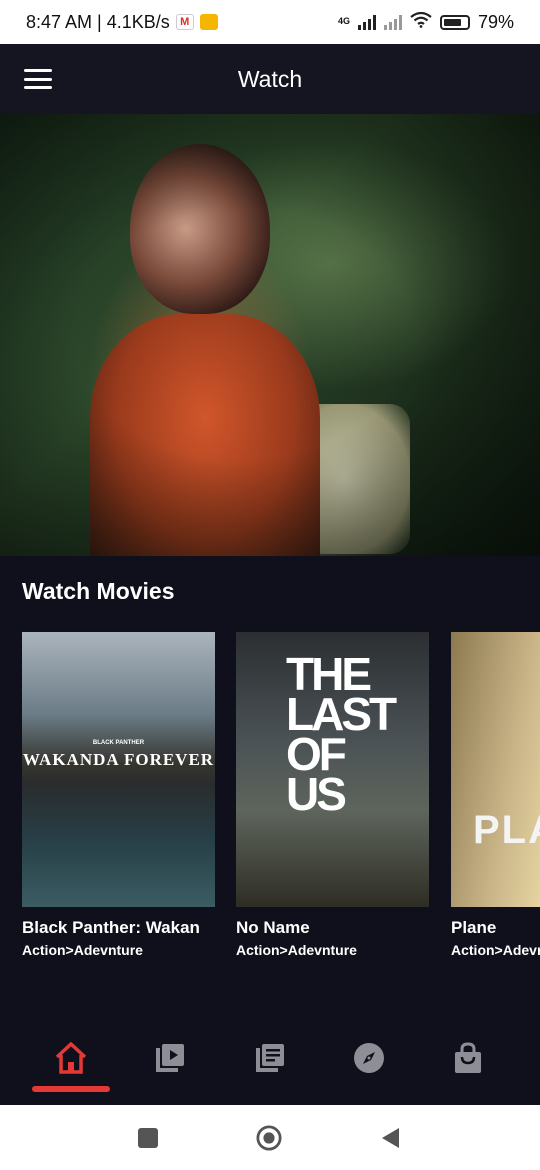 The height and width of the screenshot is (1170, 540). What do you see at coordinates (208, 22) in the screenshot?
I see `notification-app-icon` at bounding box center [208, 22].